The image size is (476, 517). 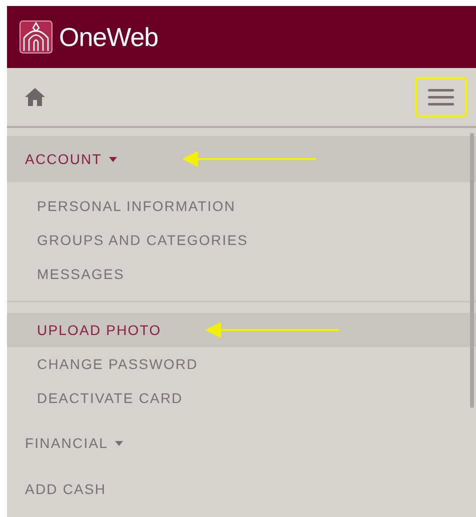 What do you see at coordinates (36, 37) in the screenshot?
I see `logo-icon` at bounding box center [36, 37].